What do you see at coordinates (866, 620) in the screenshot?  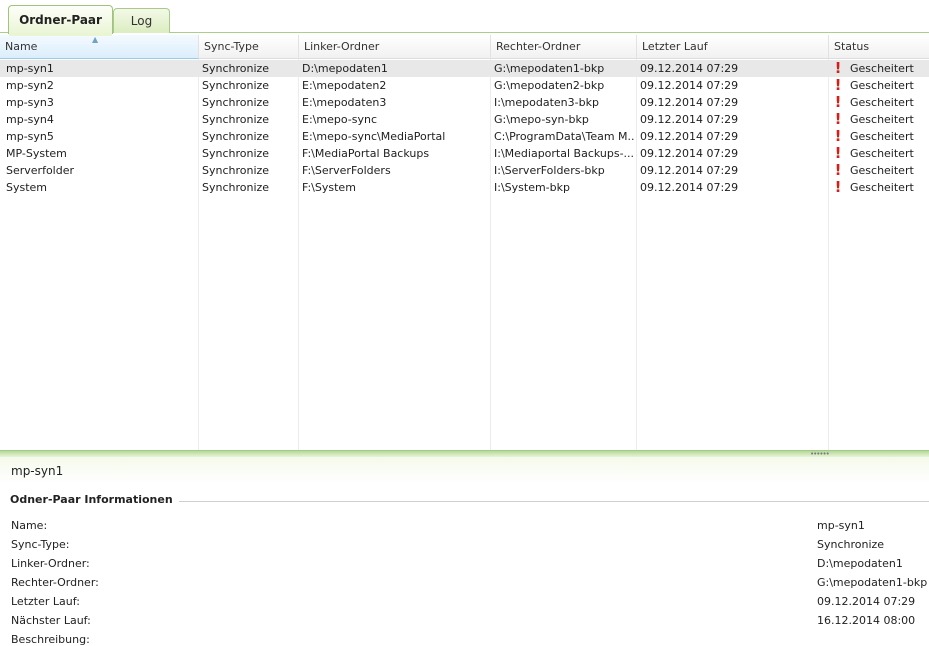 I see `info-value-next-run: 16.12.2014 08:00` at bounding box center [866, 620].